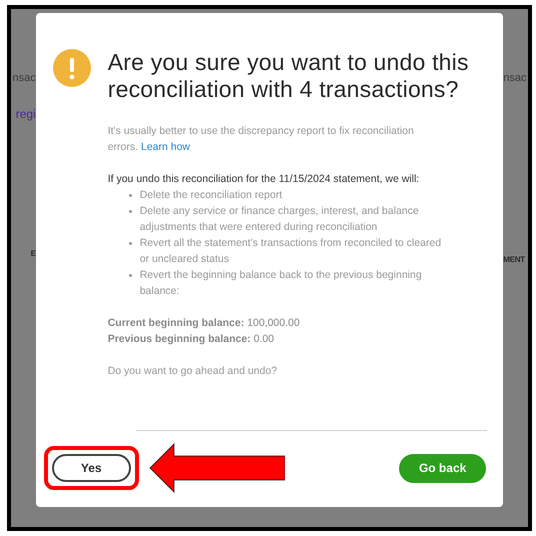  I want to click on bullet-text: Delete any service or finance charges, interest, and balance adjustments that were entered during reconciliation, so click(280, 219).